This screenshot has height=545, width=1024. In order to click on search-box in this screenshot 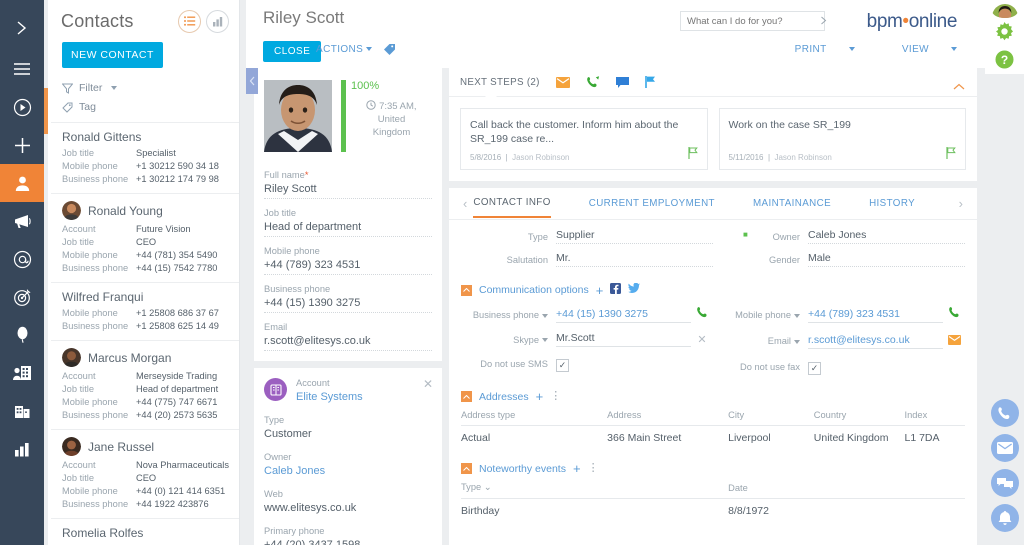, I will do `click(754, 21)`.